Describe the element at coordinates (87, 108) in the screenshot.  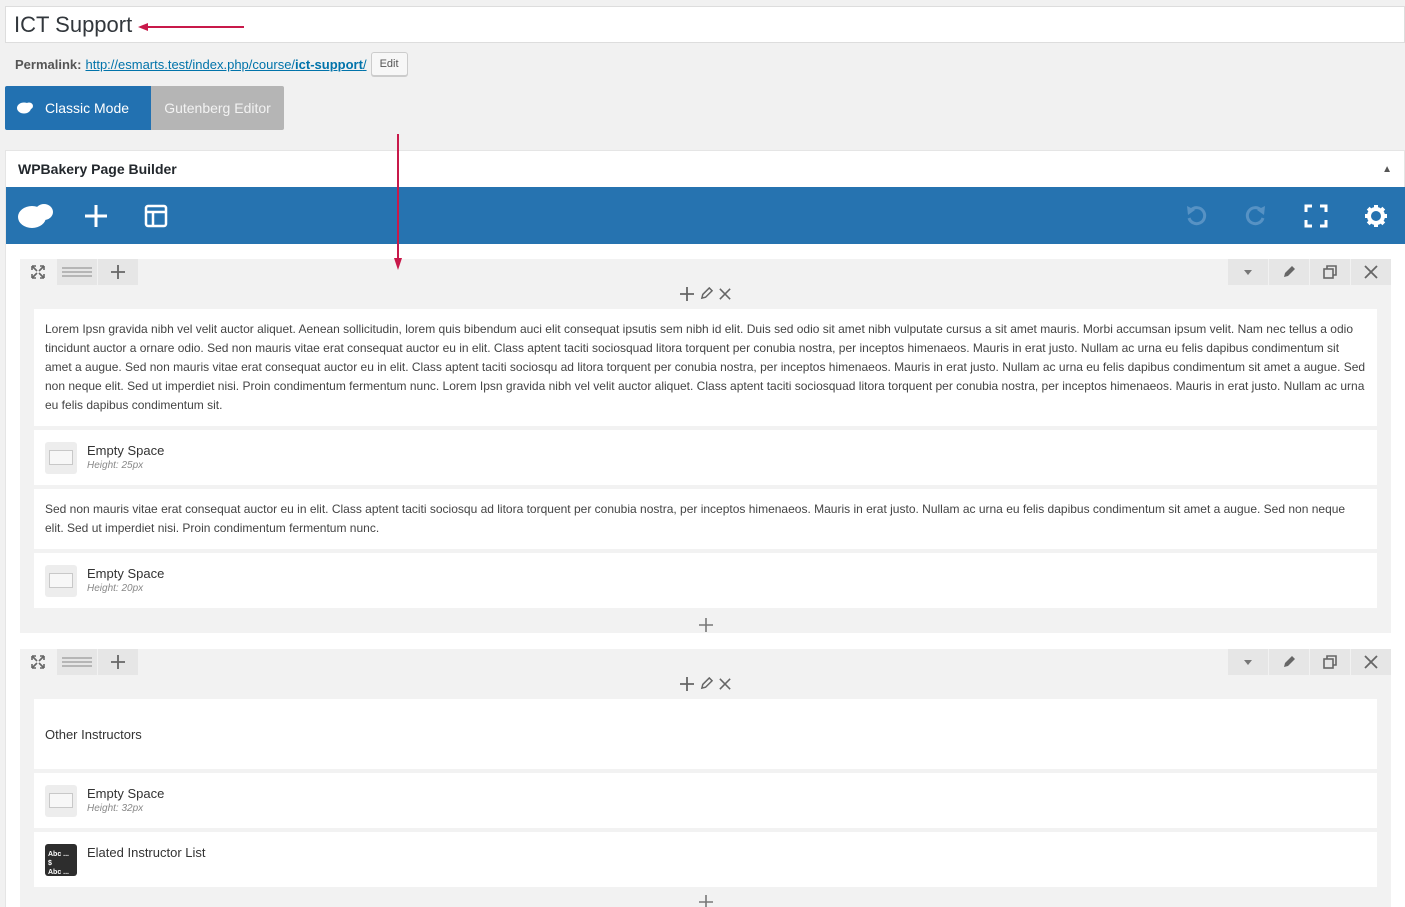
I see `classic-mode-label: Classic Mode` at that location.